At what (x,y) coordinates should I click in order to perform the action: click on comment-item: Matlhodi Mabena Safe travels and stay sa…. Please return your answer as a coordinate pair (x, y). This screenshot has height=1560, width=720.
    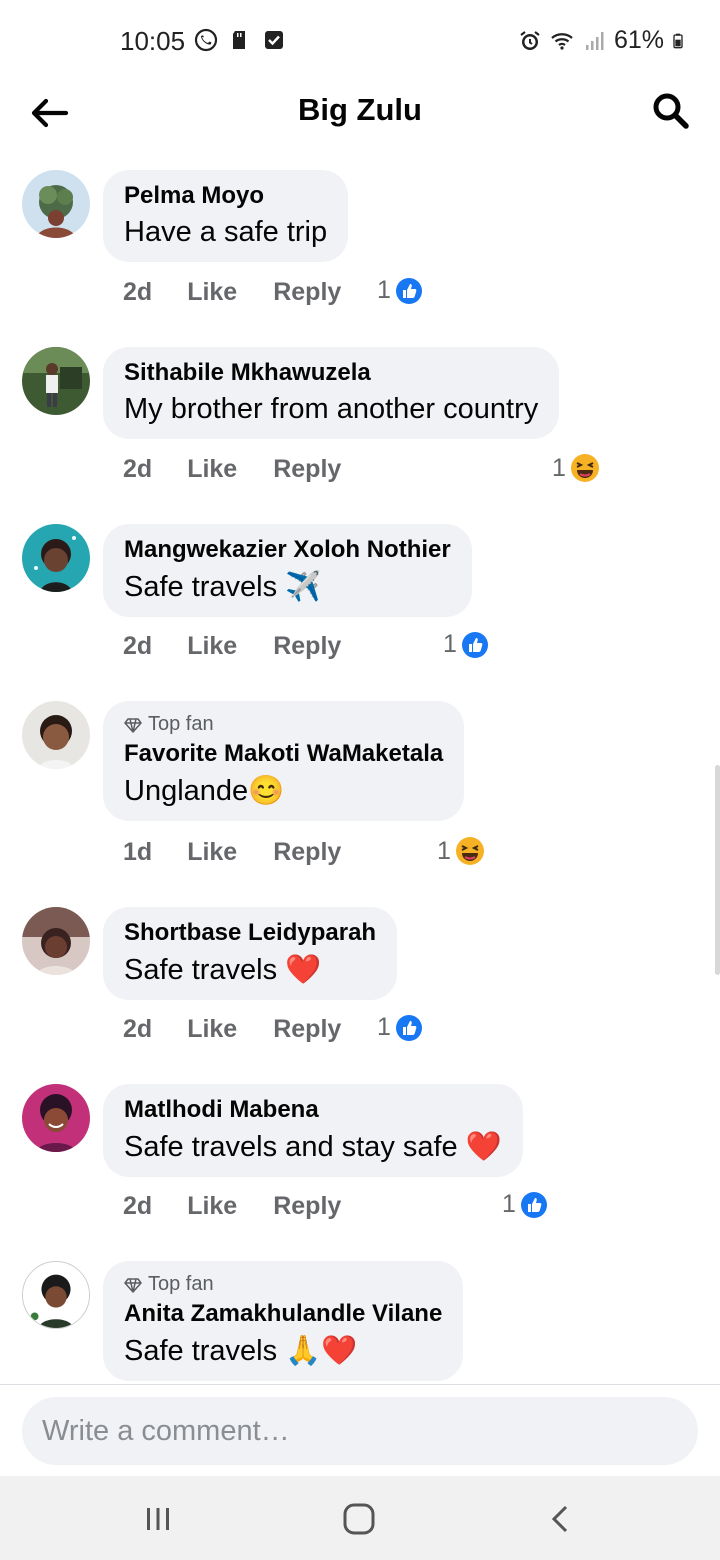
    Looking at the image, I should click on (360, 1159).